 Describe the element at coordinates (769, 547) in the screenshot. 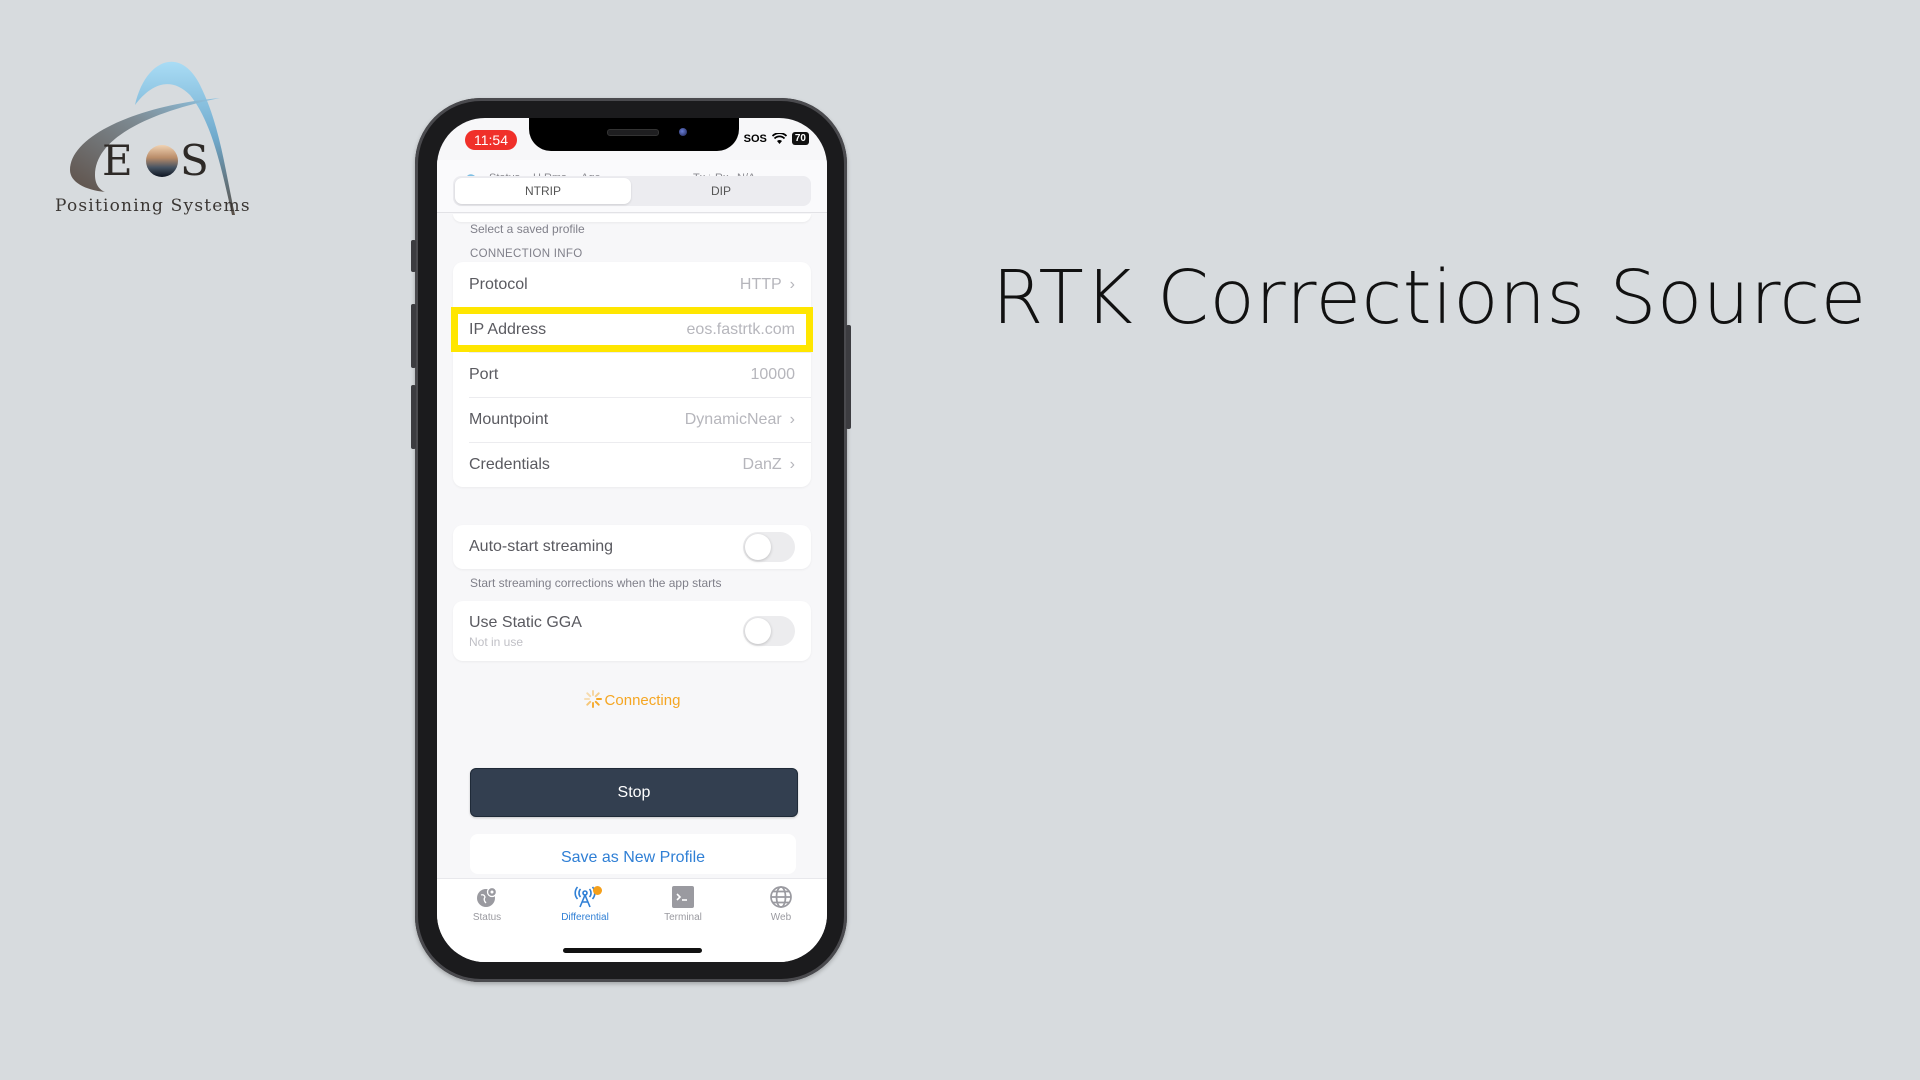

I see `auto-start-toggle` at that location.